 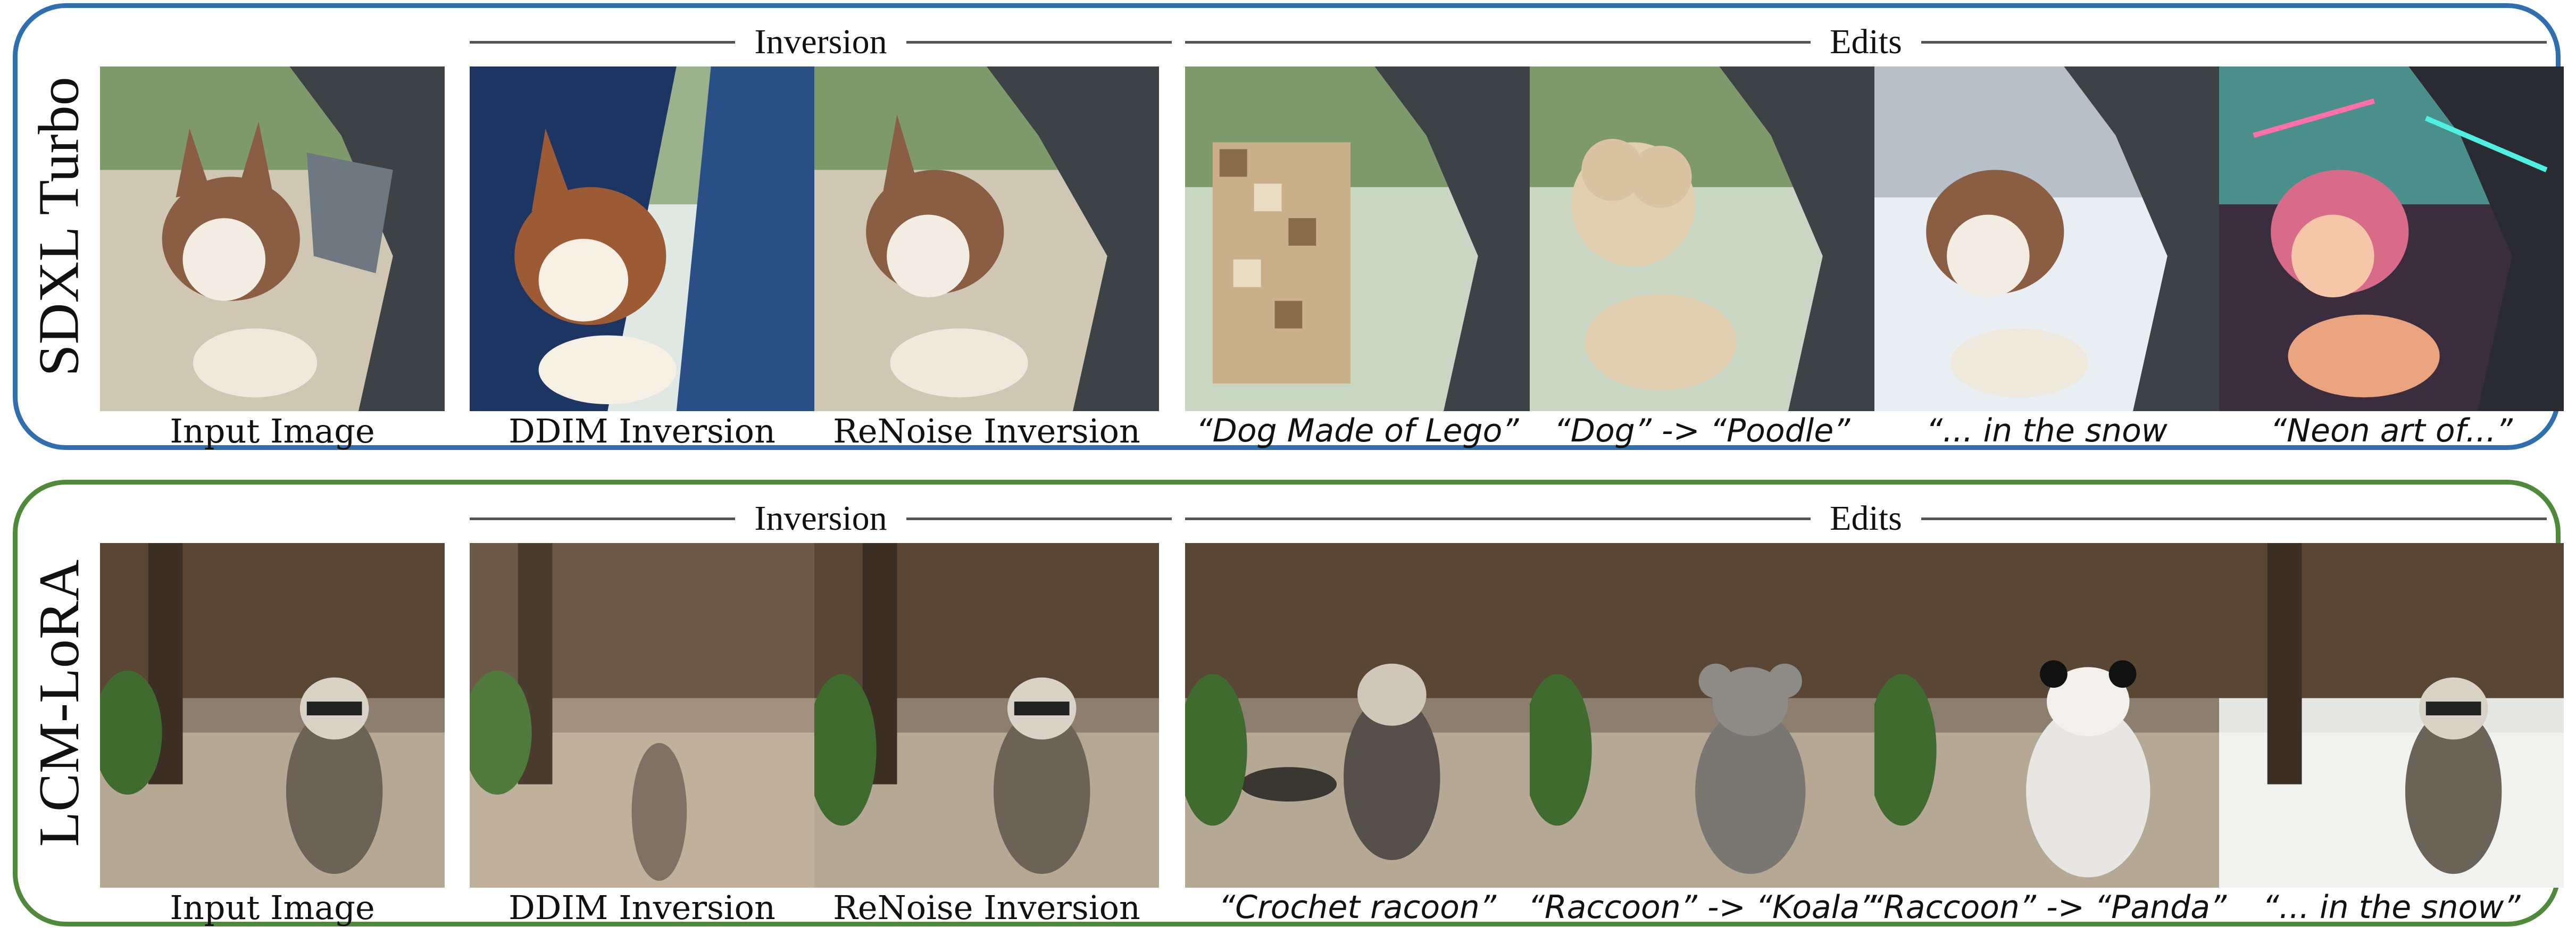 I want to click on ddim-inversion-dog, so click(x=642, y=238).